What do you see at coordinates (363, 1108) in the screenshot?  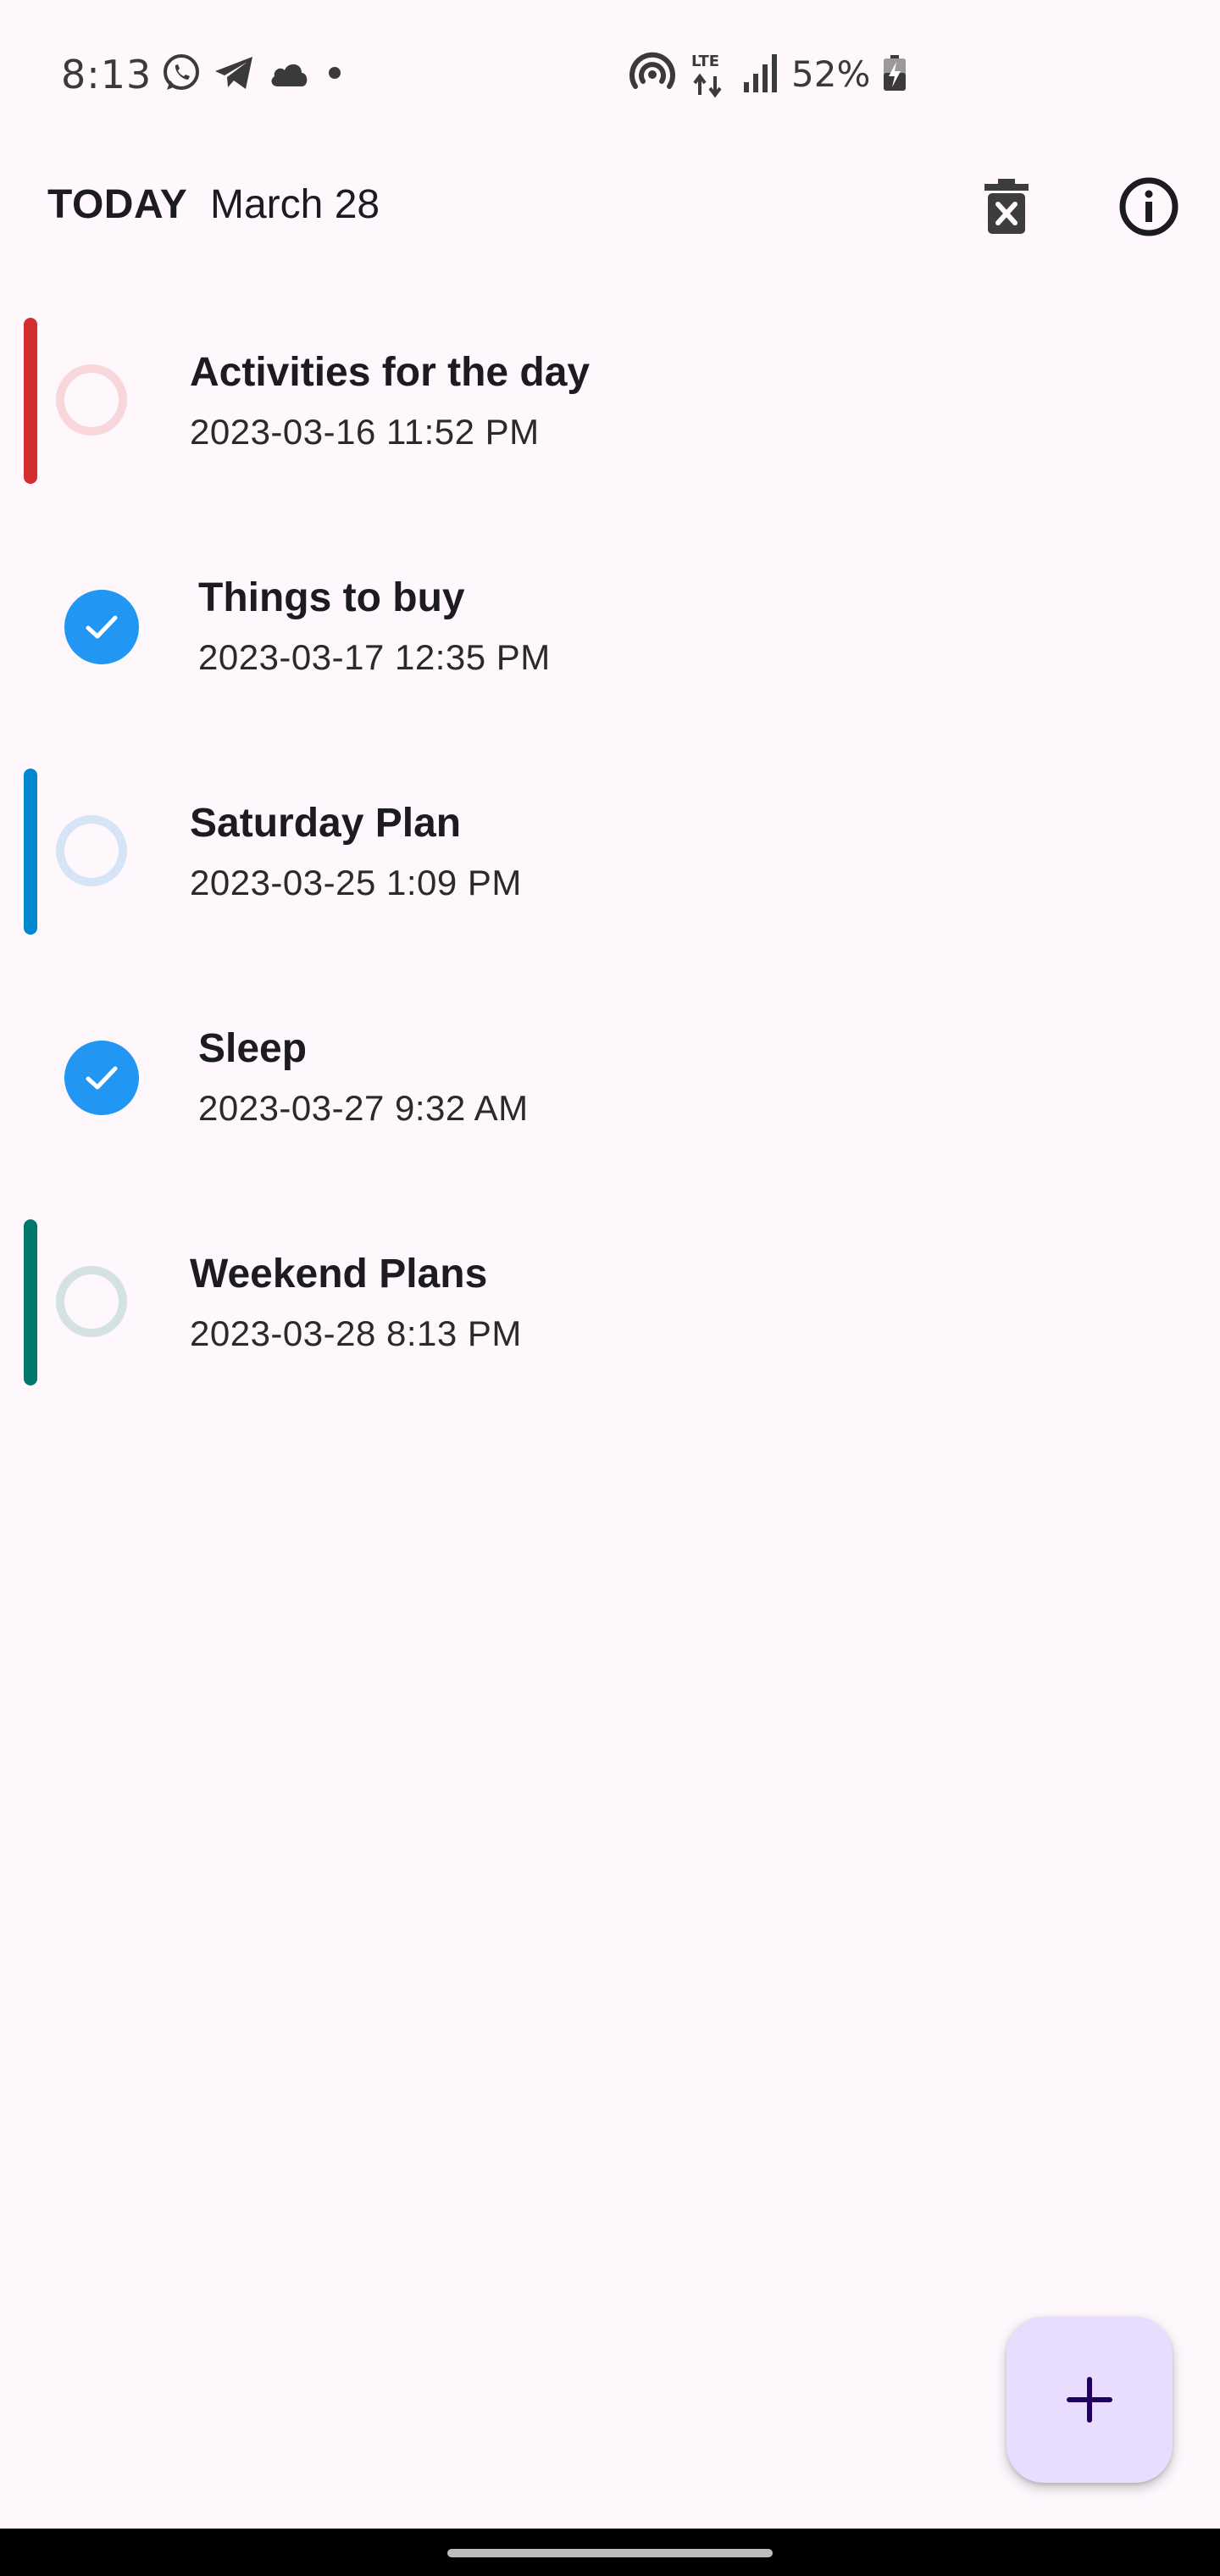 I see `task-date: 2023-03-27 9:32 AM` at bounding box center [363, 1108].